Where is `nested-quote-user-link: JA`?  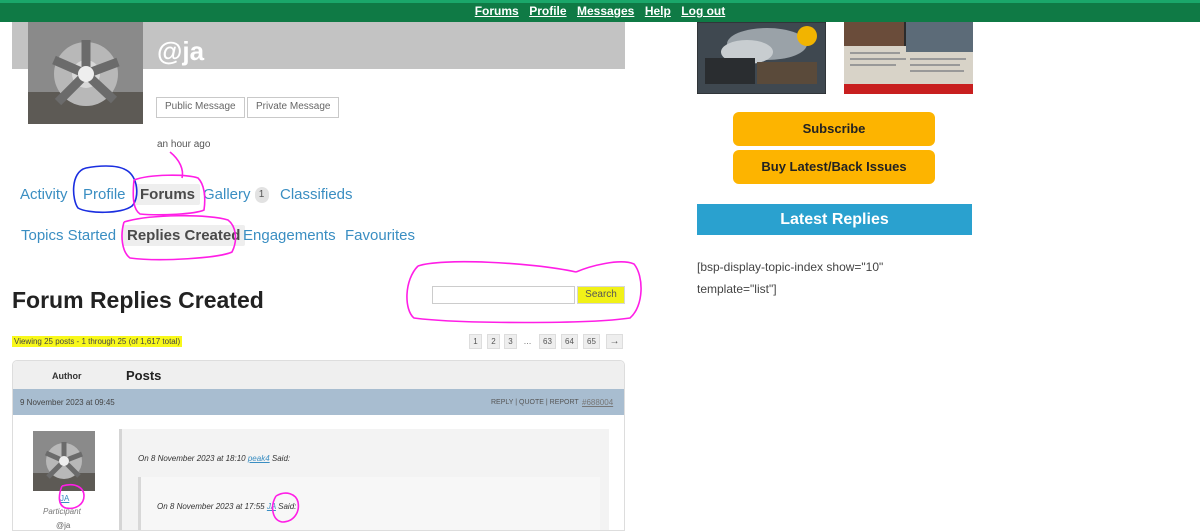 nested-quote-user-link: JA is located at coordinates (271, 506).